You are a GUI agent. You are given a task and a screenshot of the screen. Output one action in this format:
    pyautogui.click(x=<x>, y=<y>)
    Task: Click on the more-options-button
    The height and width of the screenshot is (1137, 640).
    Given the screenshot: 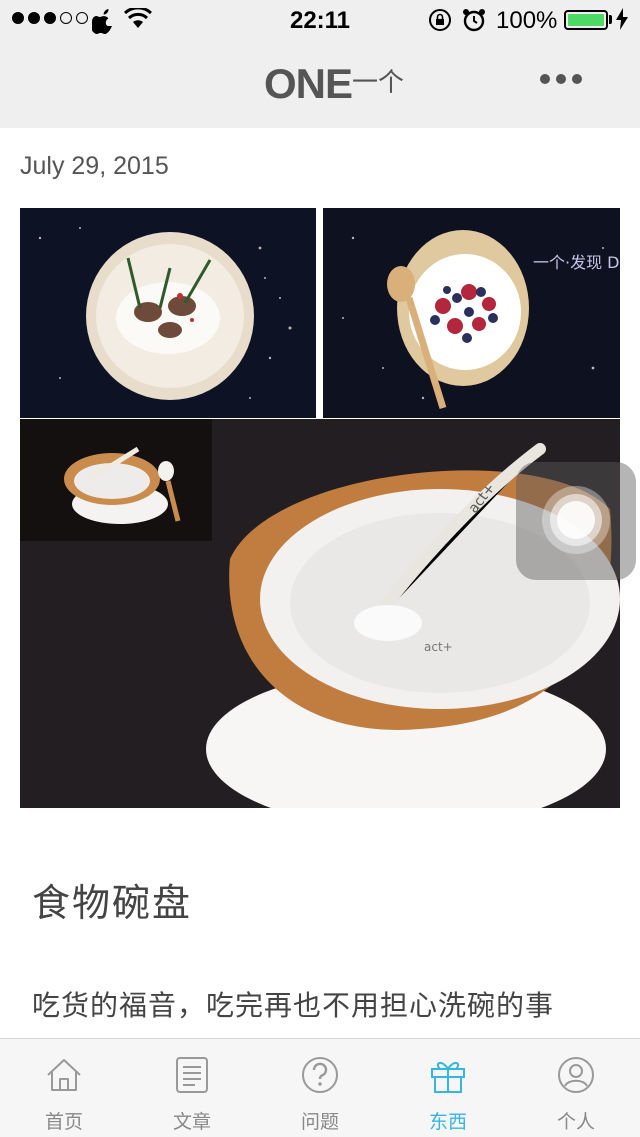 What is the action you would take?
    pyautogui.click(x=561, y=79)
    